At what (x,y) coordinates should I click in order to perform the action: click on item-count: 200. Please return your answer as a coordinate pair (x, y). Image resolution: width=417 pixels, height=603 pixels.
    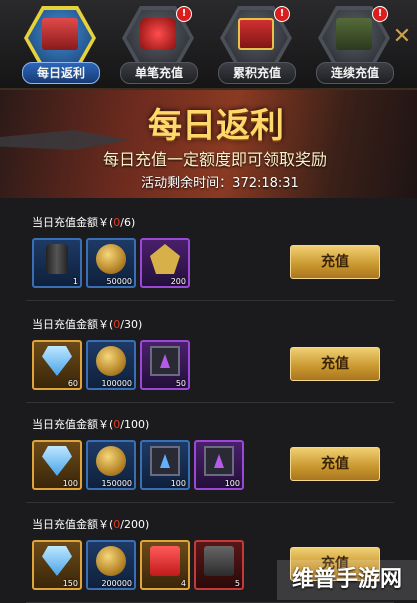
    Looking at the image, I should click on (178, 281).